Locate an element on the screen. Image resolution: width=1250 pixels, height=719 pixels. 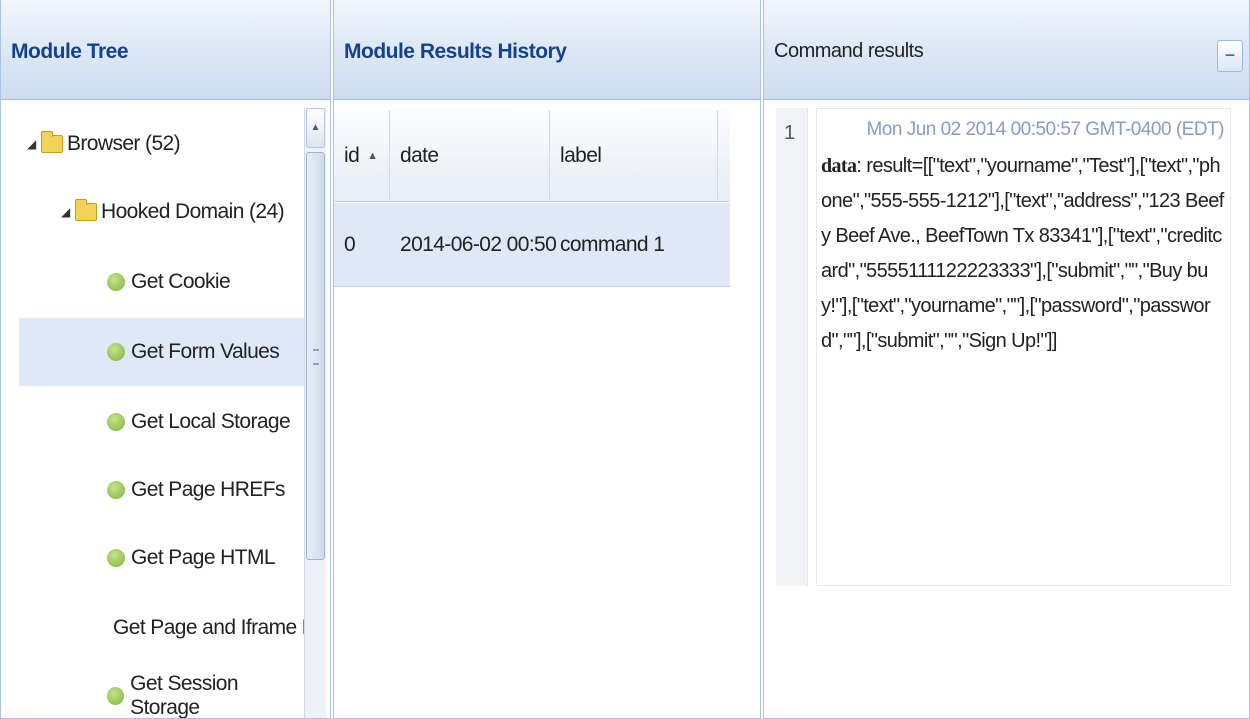
scroll-up-arrow-icon: ▲ is located at coordinates (315, 128).